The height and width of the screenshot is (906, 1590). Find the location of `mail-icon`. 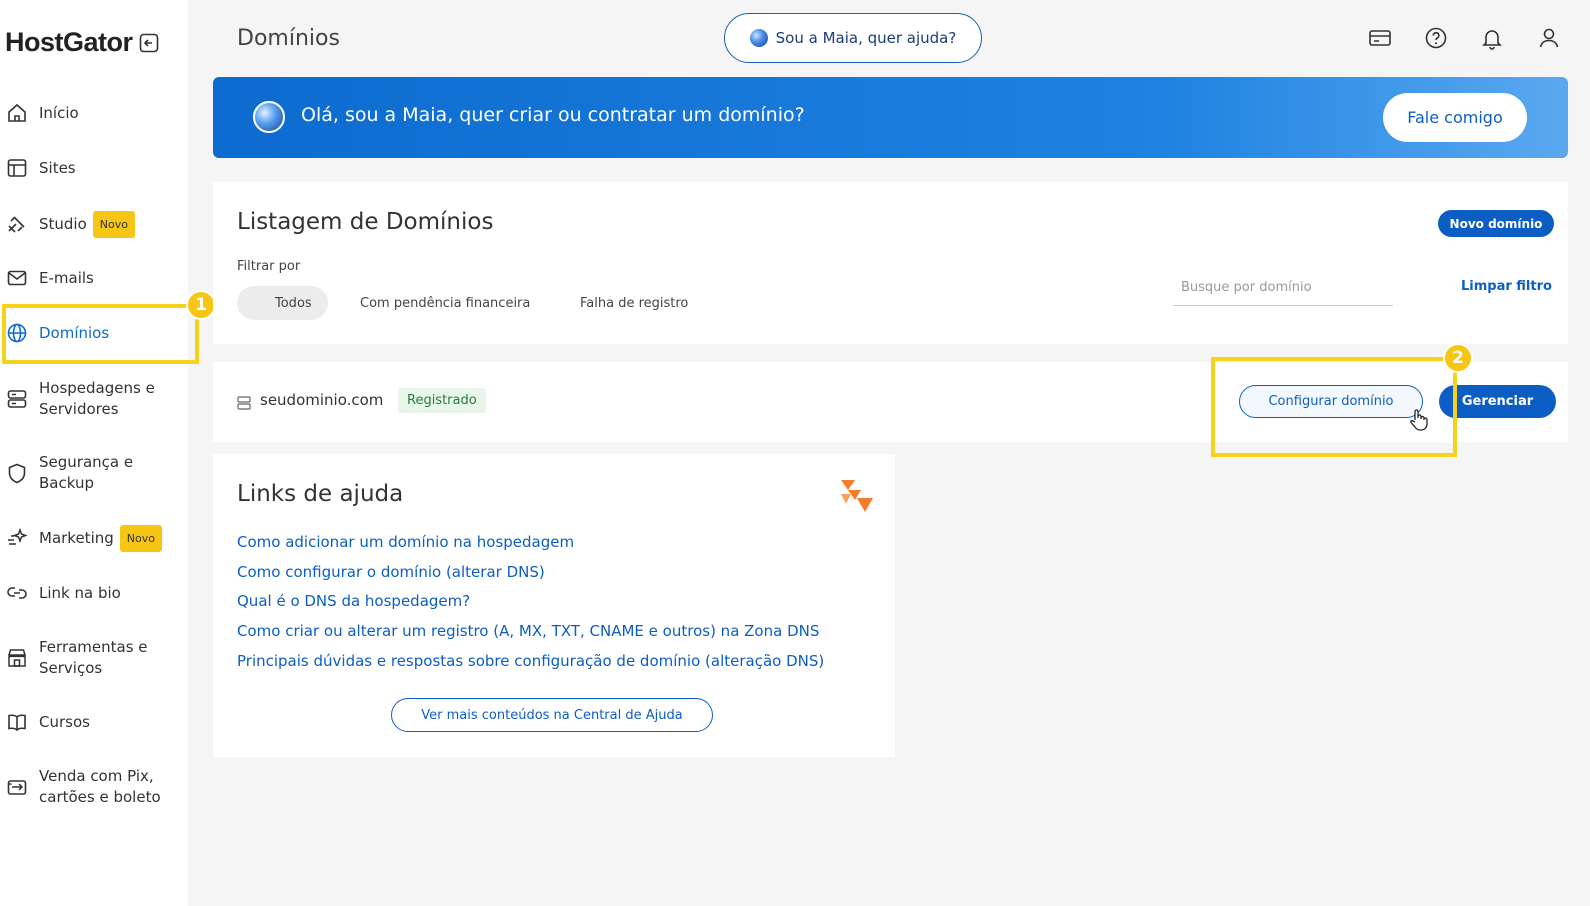

mail-icon is located at coordinates (17, 278).